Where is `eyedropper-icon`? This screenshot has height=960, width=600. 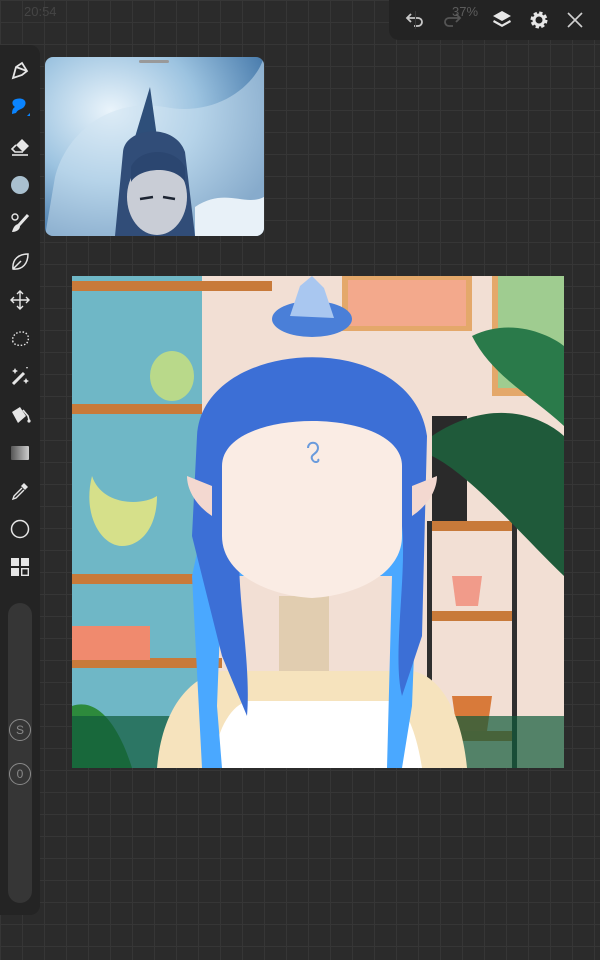 eyedropper-icon is located at coordinates (19, 492).